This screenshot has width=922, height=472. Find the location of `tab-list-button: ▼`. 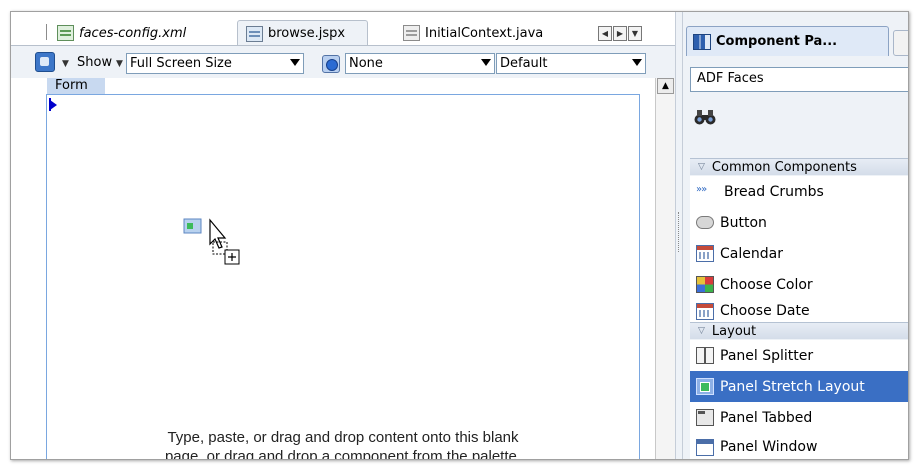

tab-list-button: ▼ is located at coordinates (635, 33).